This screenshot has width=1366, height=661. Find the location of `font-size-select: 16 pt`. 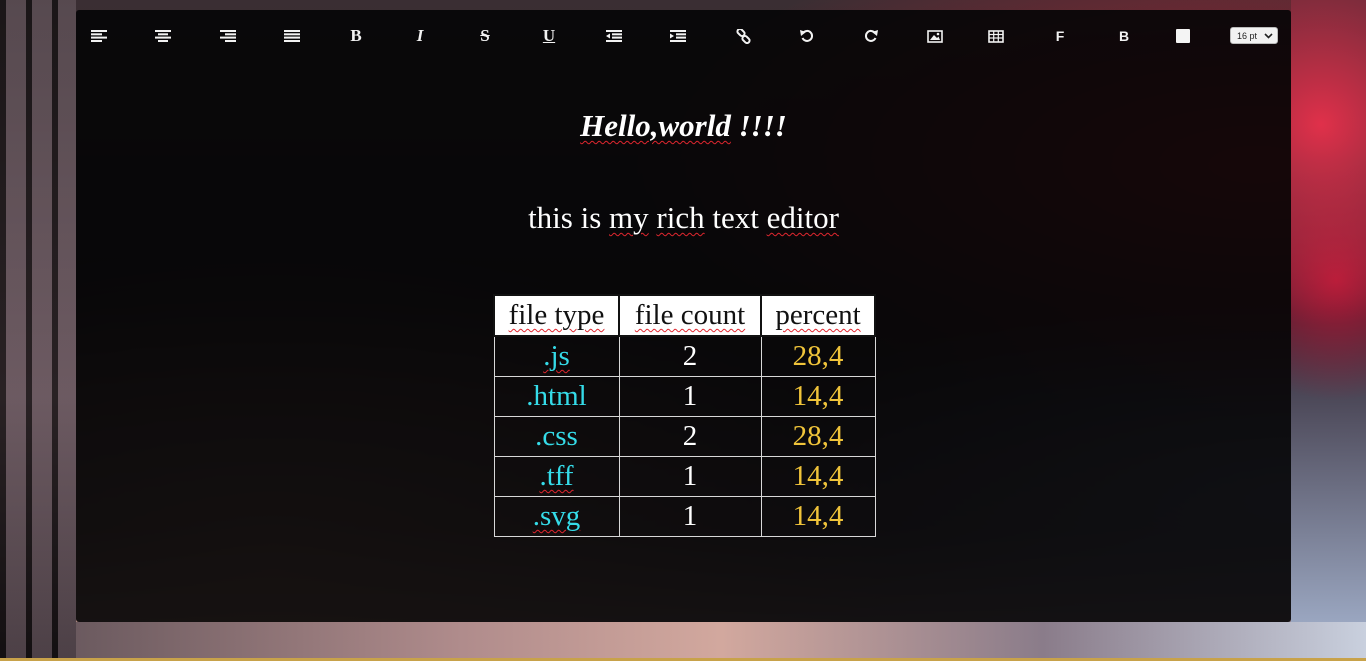

font-size-select: 16 pt is located at coordinates (1254, 35).